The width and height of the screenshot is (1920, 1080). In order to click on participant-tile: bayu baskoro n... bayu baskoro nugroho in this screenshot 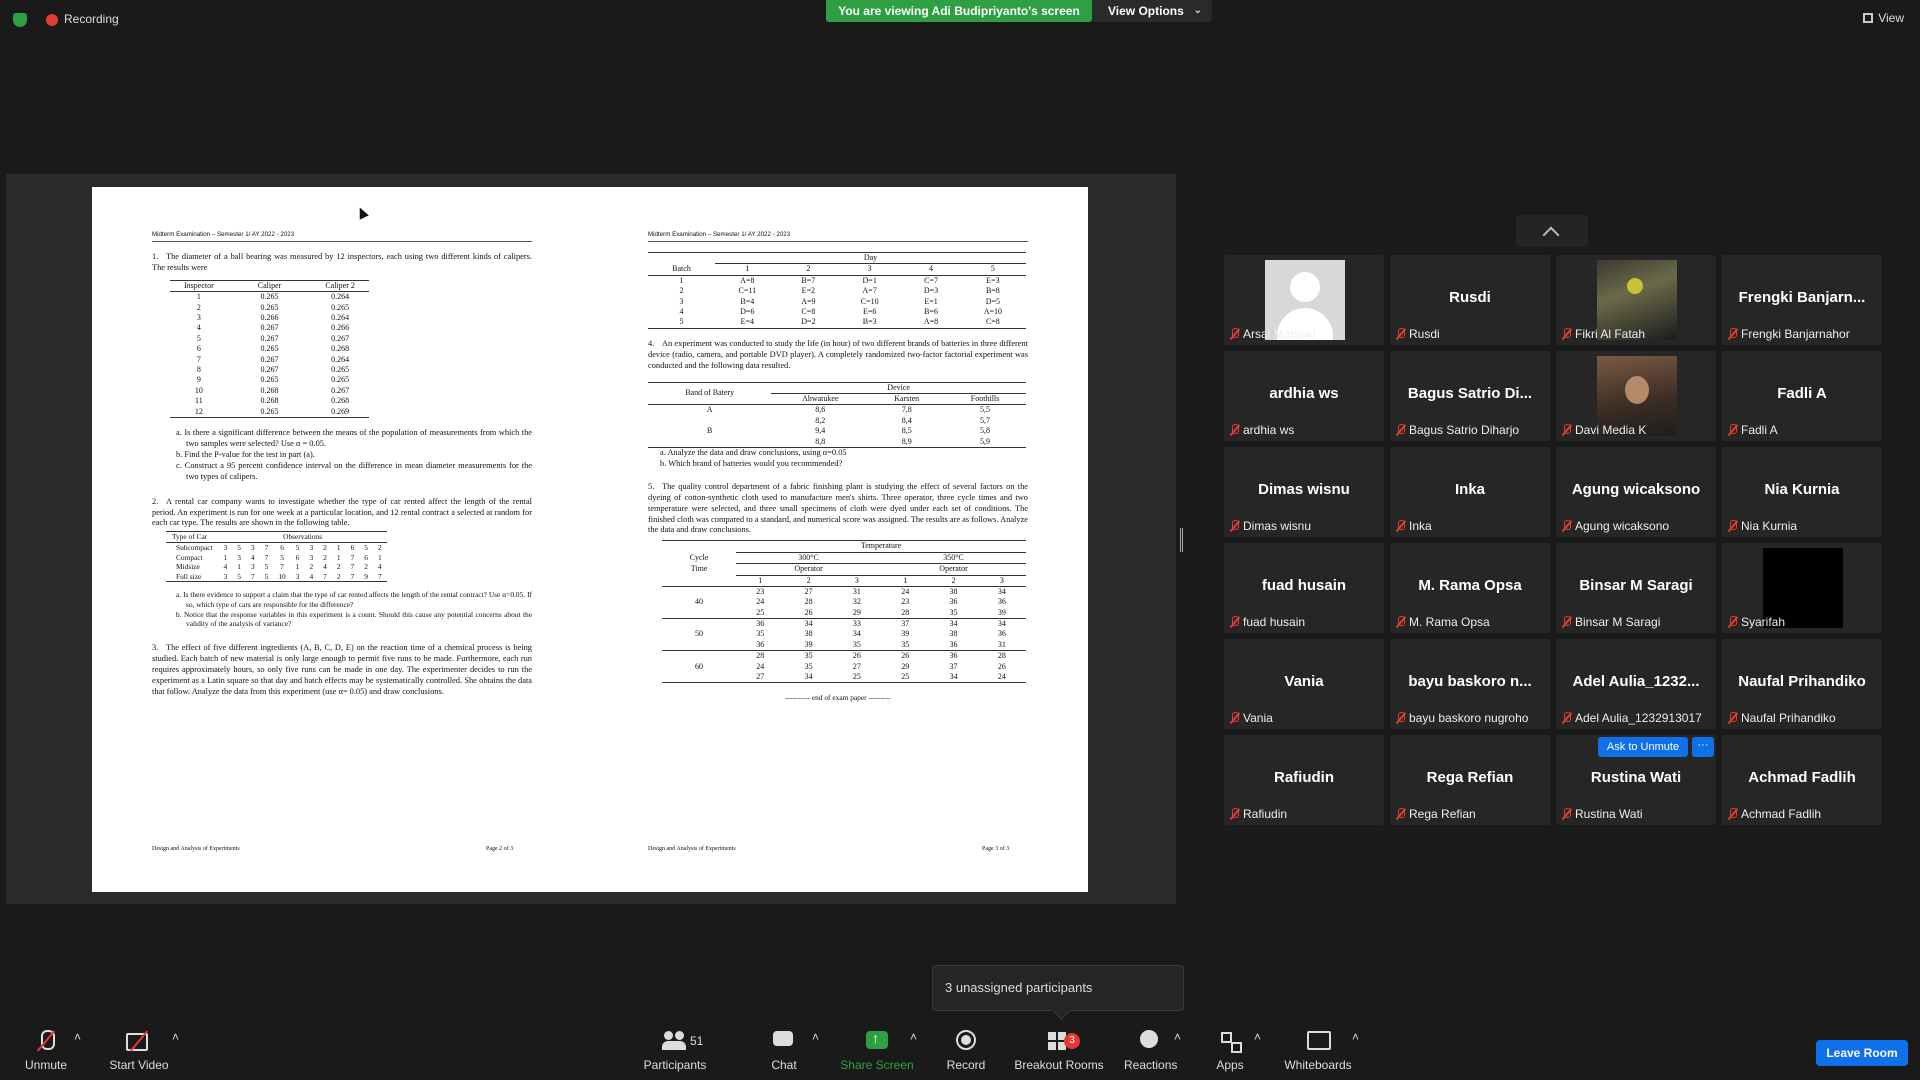, I will do `click(1470, 684)`.